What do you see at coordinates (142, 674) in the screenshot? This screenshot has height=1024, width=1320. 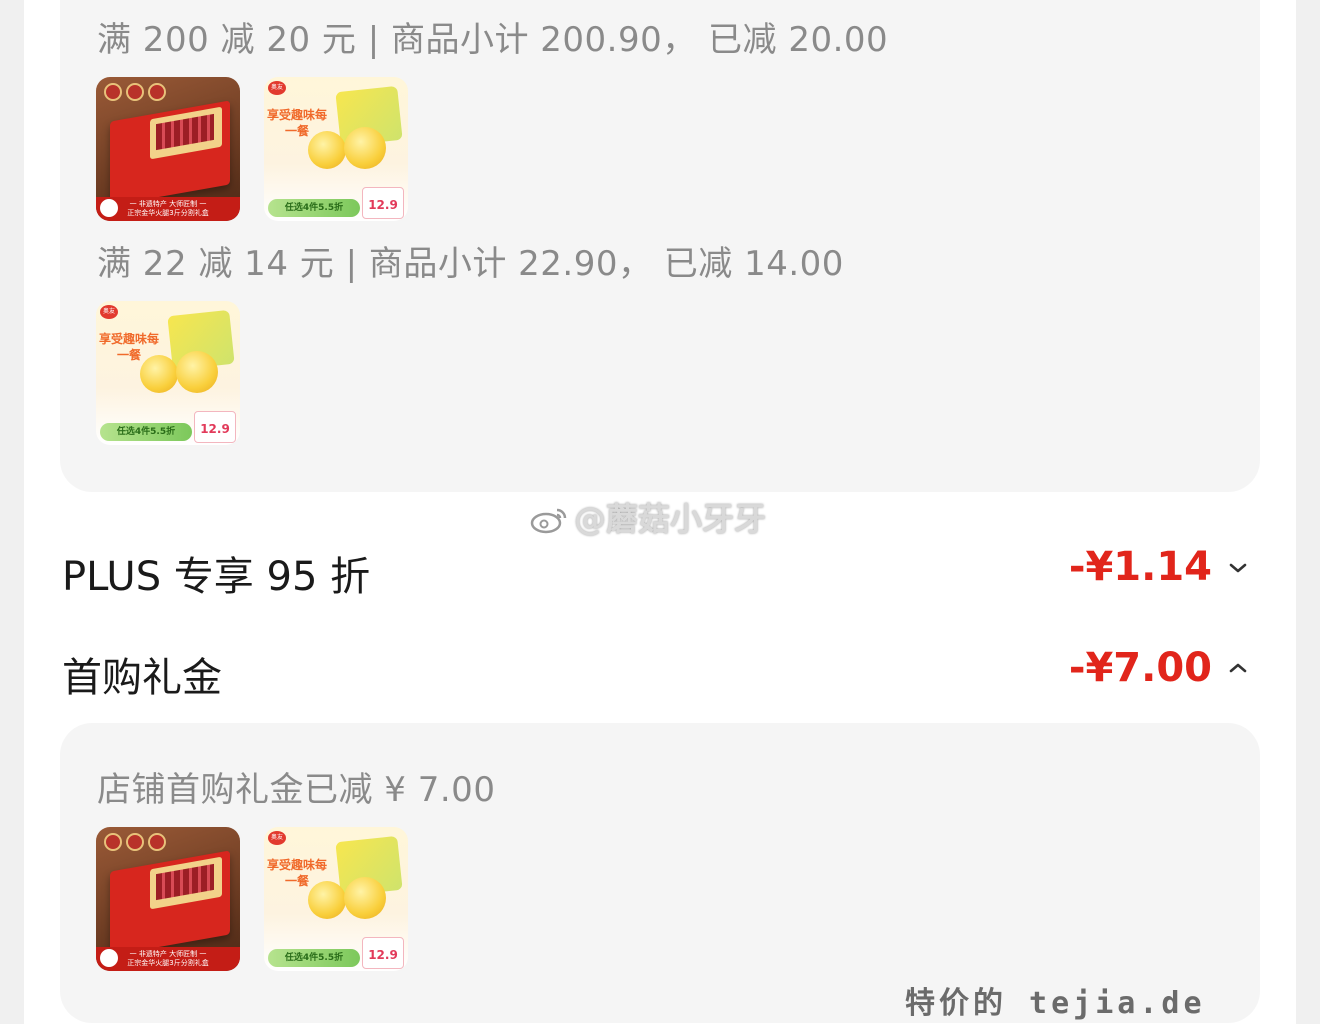 I see `first-purchase-label: 首购礼金` at bounding box center [142, 674].